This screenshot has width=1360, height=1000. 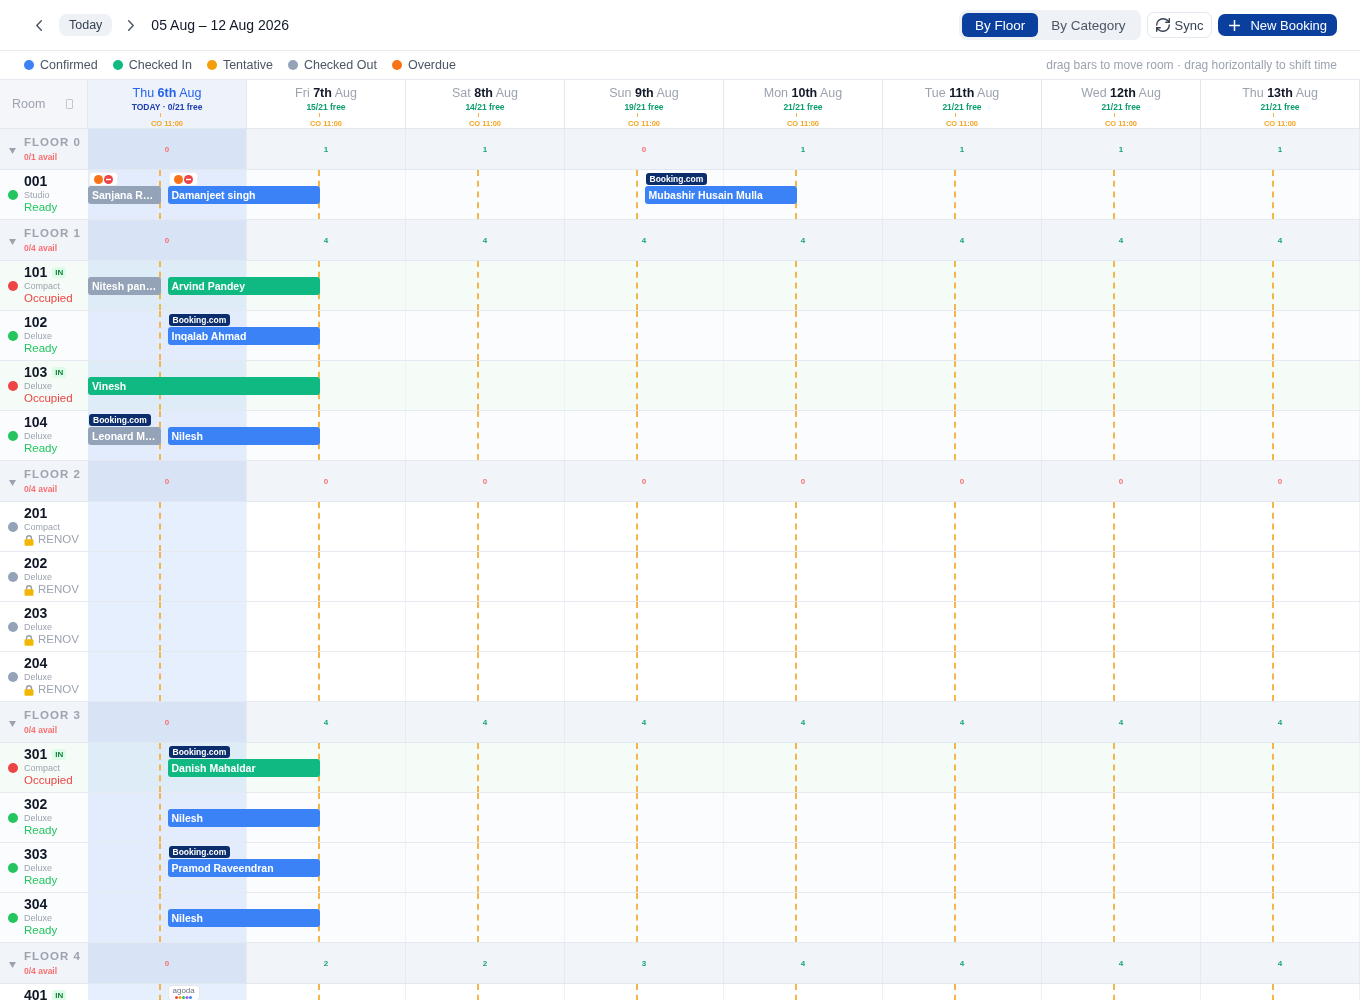 I want to click on source-tag: Booking.com, so click(x=199, y=752).